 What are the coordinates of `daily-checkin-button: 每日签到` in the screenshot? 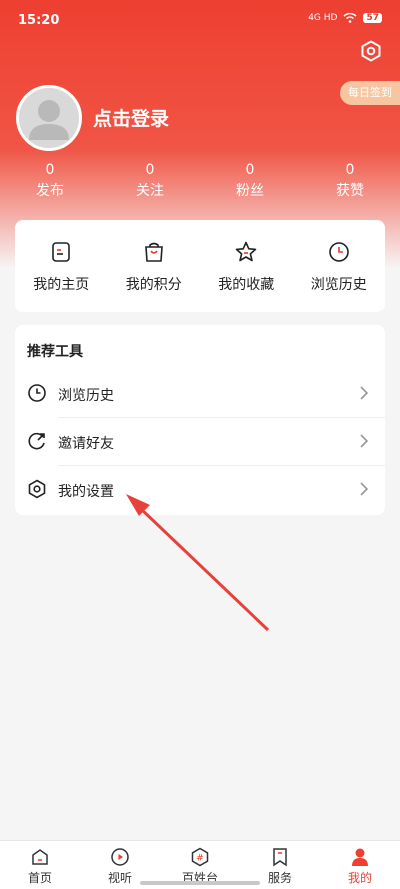 It's located at (370, 93).